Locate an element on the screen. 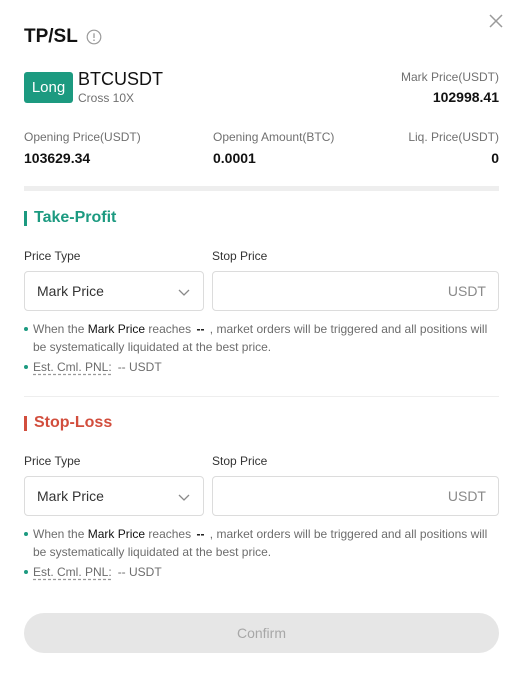  section-title-text: Stop-Loss is located at coordinates (73, 422).